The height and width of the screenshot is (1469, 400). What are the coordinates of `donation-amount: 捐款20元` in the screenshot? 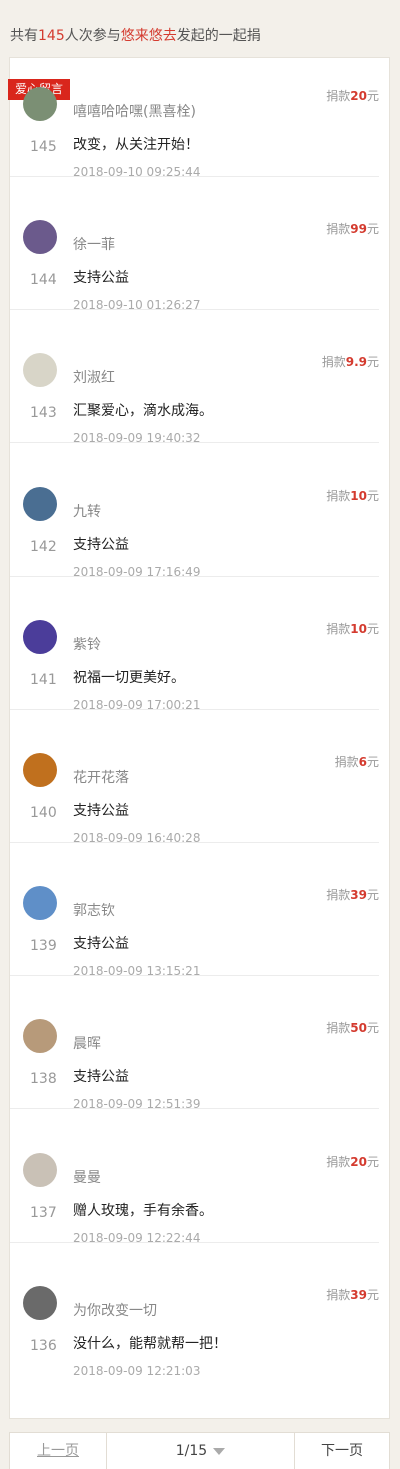 It's located at (352, 1161).